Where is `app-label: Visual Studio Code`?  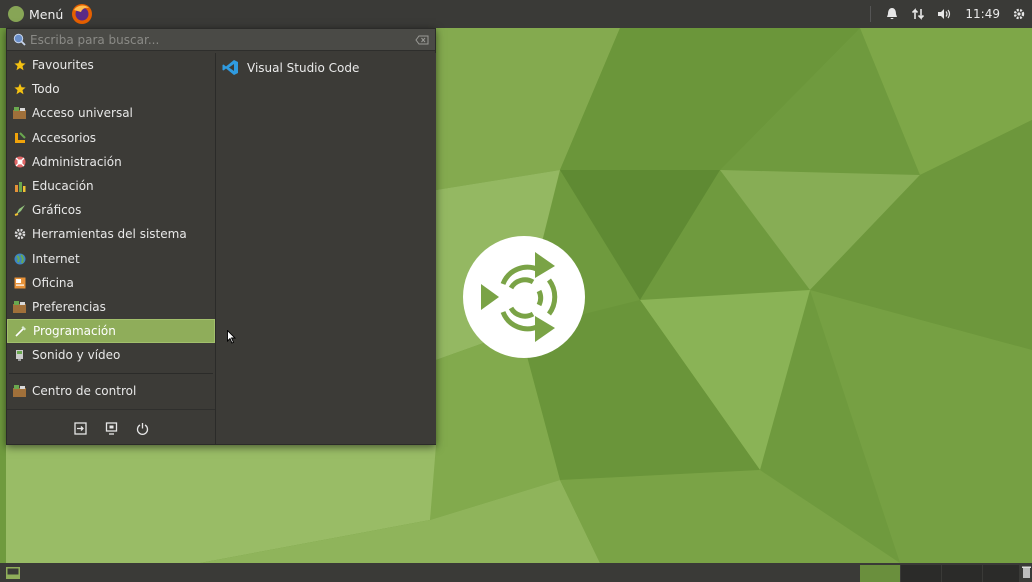 app-label: Visual Studio Code is located at coordinates (303, 67).